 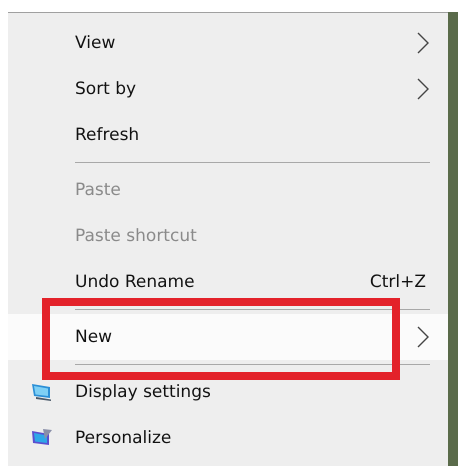 I want to click on personalize-icon, so click(x=41, y=438).